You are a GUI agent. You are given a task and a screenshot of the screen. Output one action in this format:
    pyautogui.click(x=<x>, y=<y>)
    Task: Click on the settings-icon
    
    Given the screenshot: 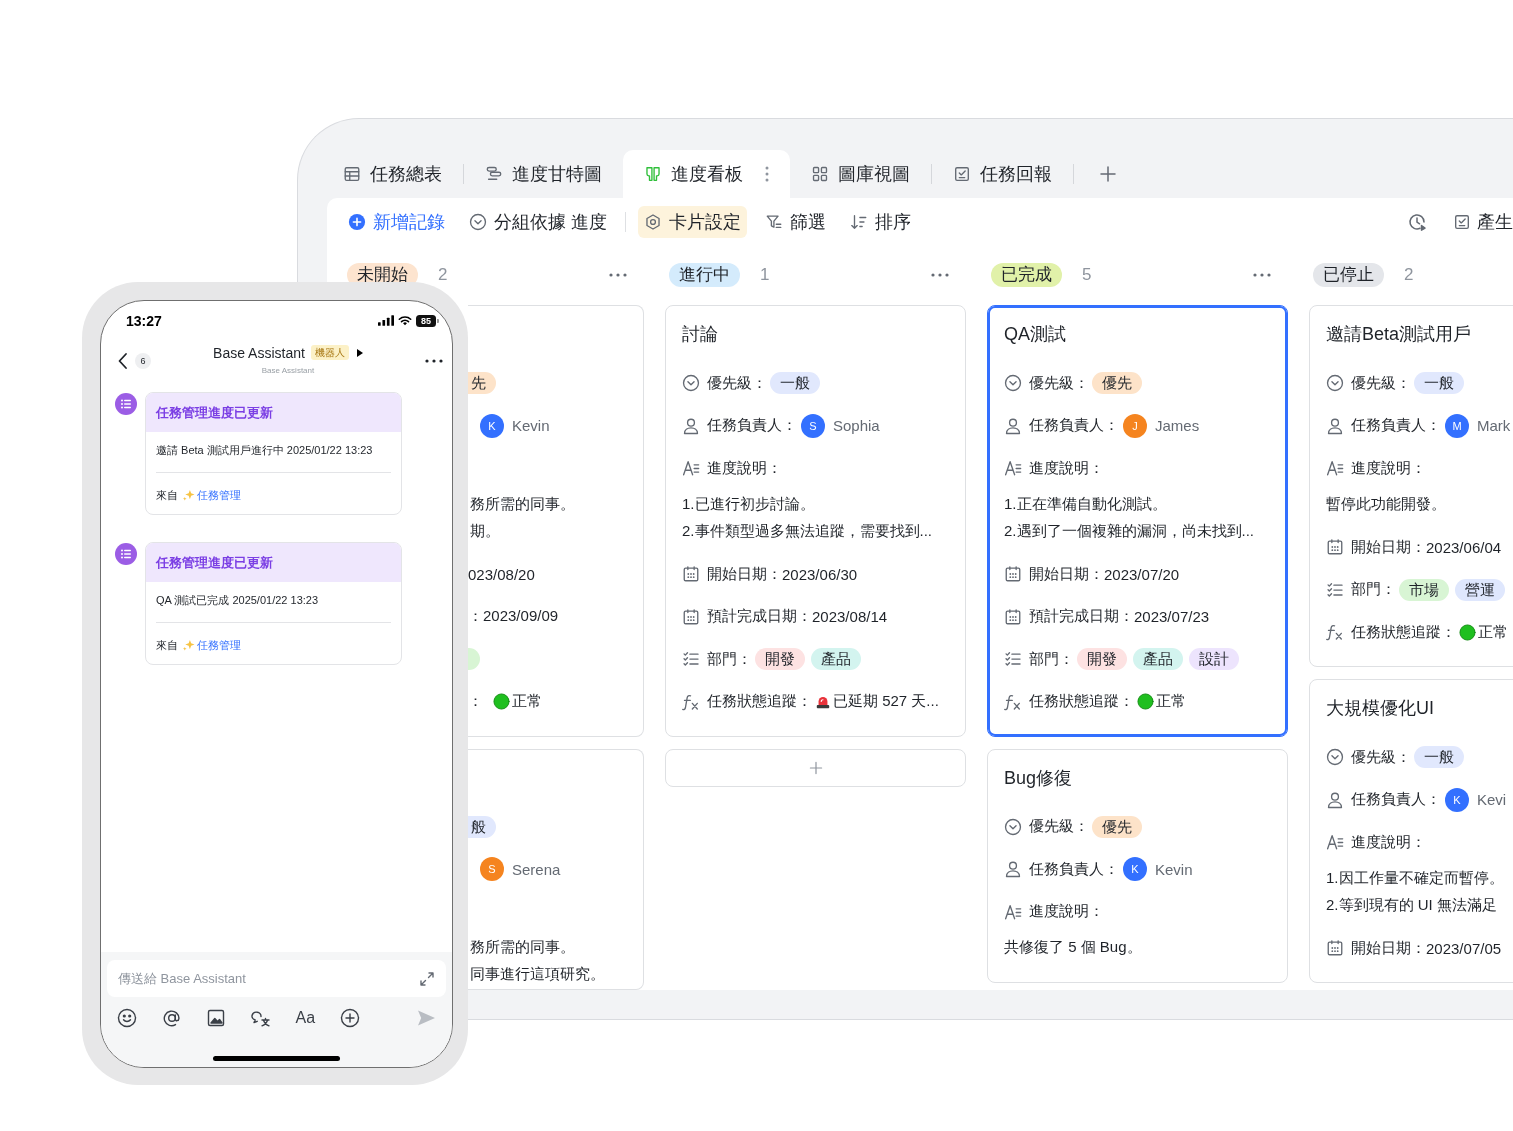 What is the action you would take?
    pyautogui.click(x=653, y=222)
    